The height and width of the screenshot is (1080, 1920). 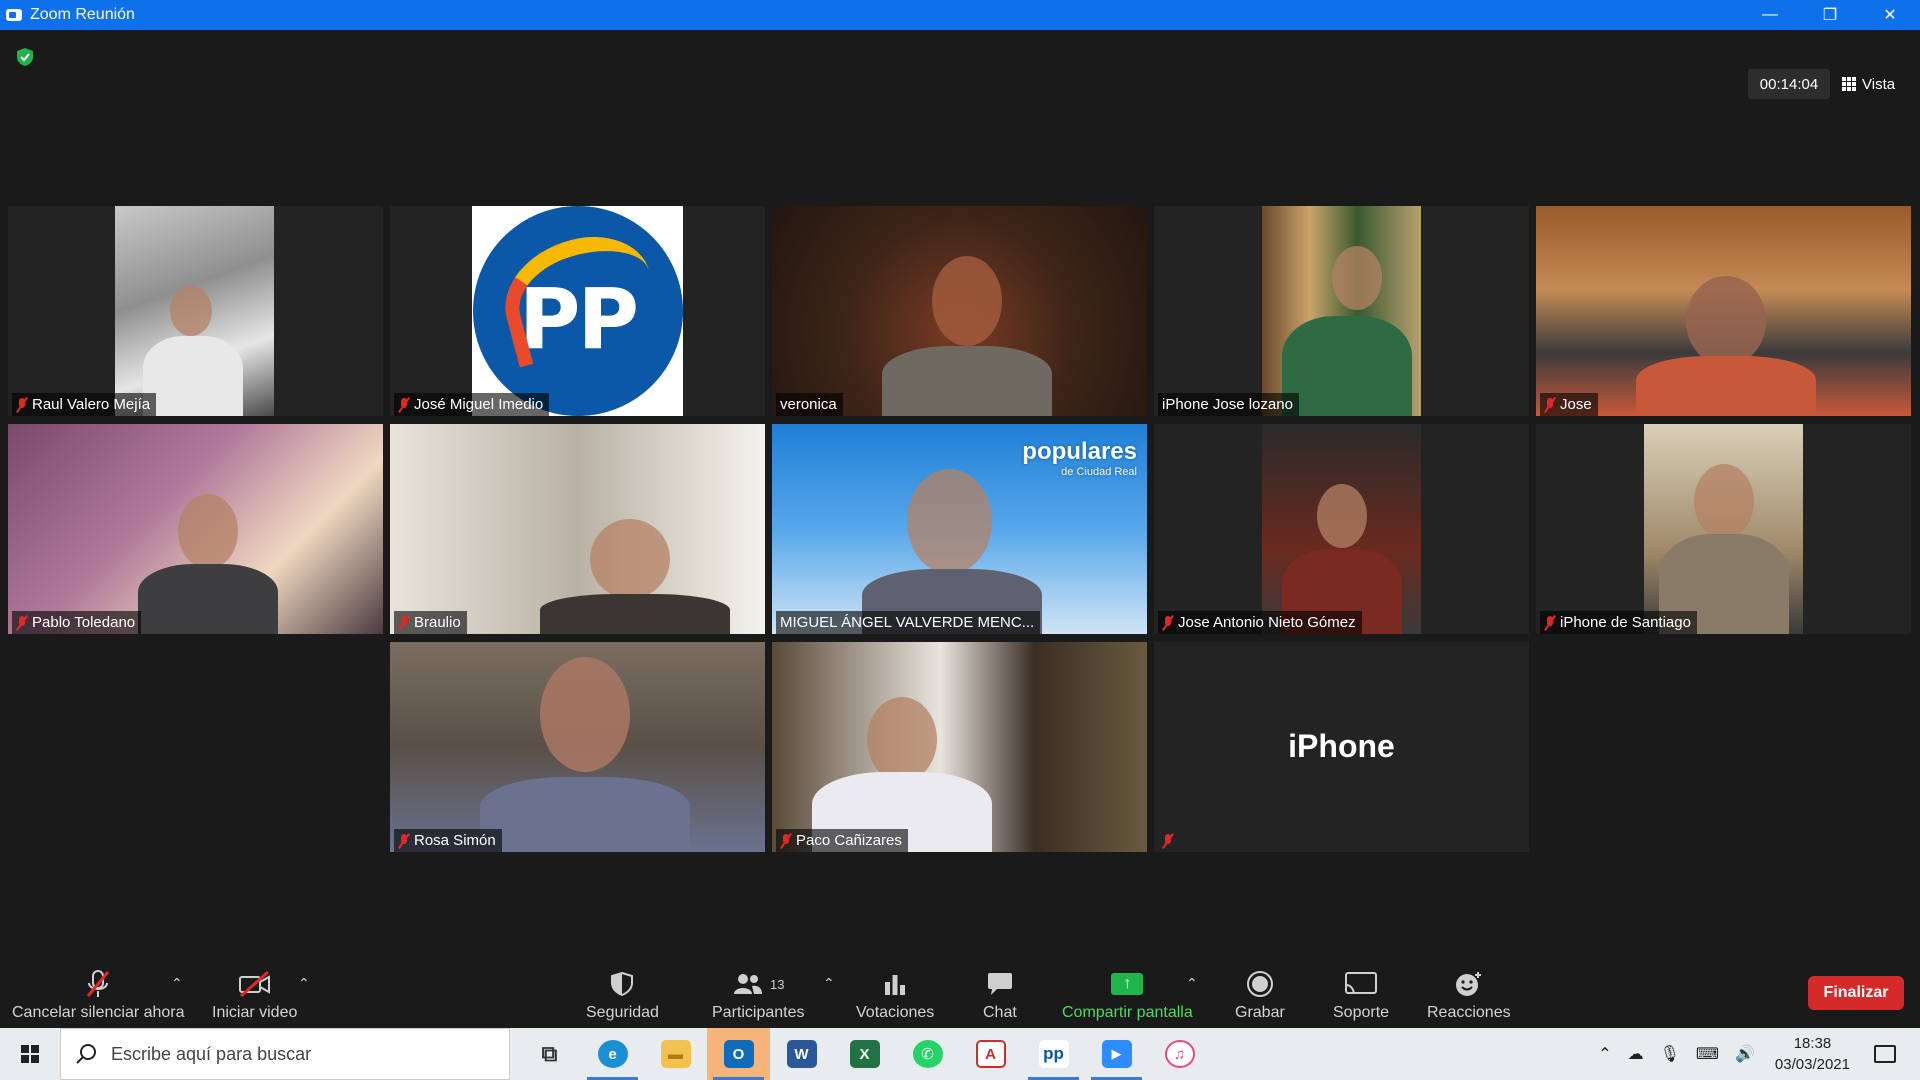 What do you see at coordinates (1723, 311) in the screenshot?
I see `participant-tile: Jose` at bounding box center [1723, 311].